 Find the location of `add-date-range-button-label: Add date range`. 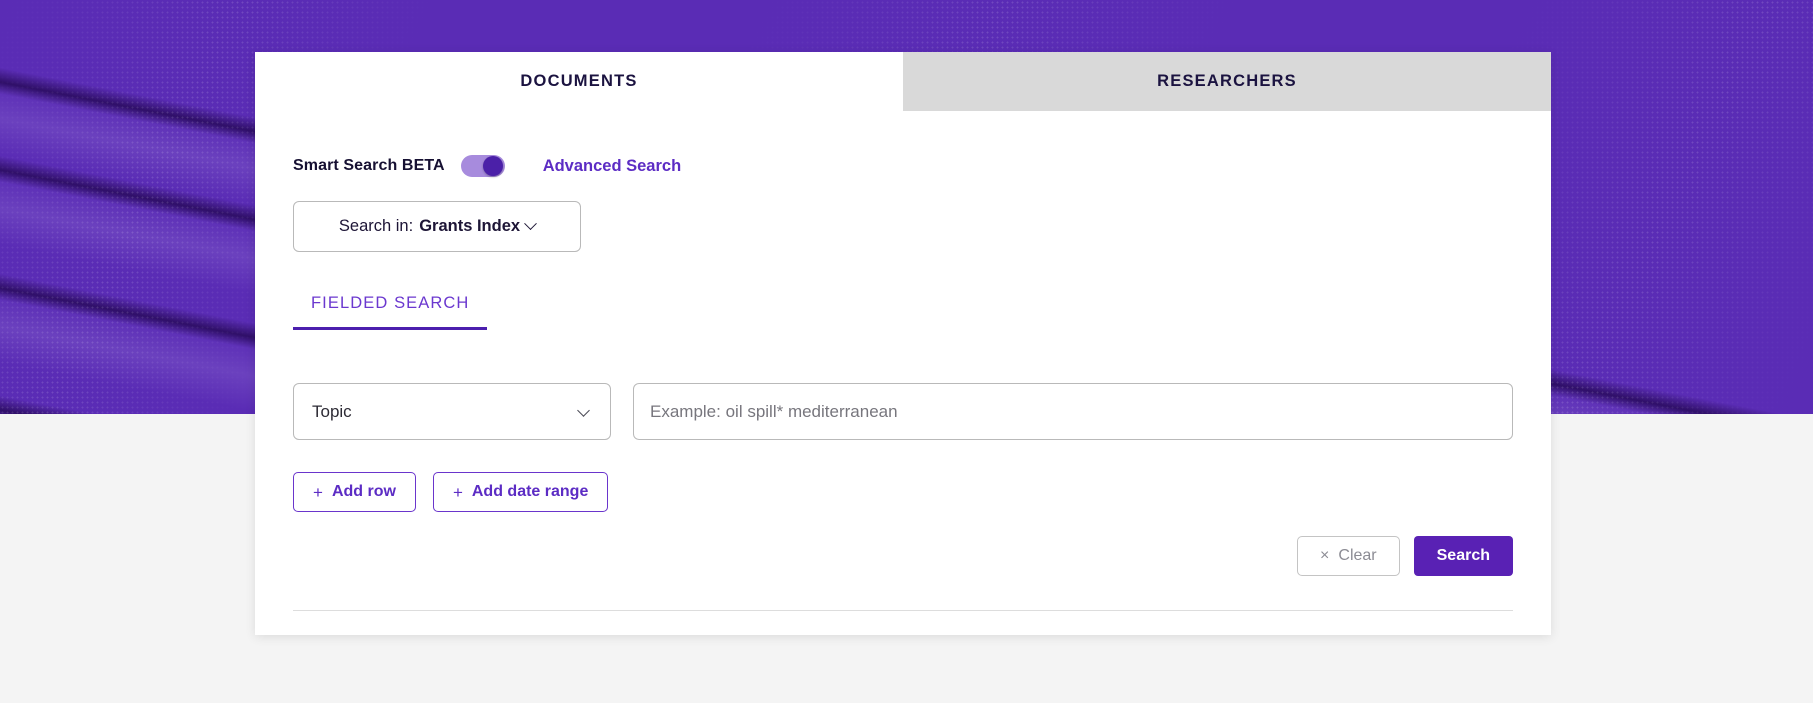

add-date-range-button-label: Add date range is located at coordinates (530, 491).